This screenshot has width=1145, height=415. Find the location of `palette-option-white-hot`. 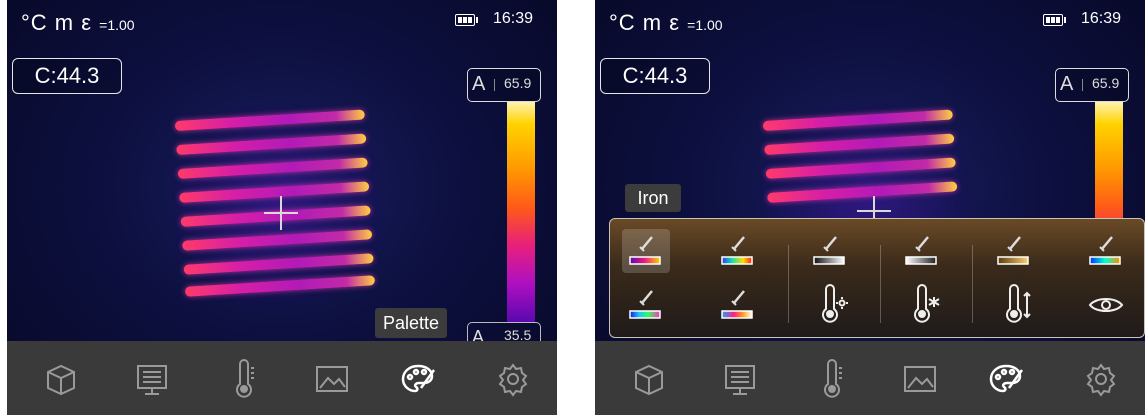

palette-option-white-hot is located at coordinates (830, 251).